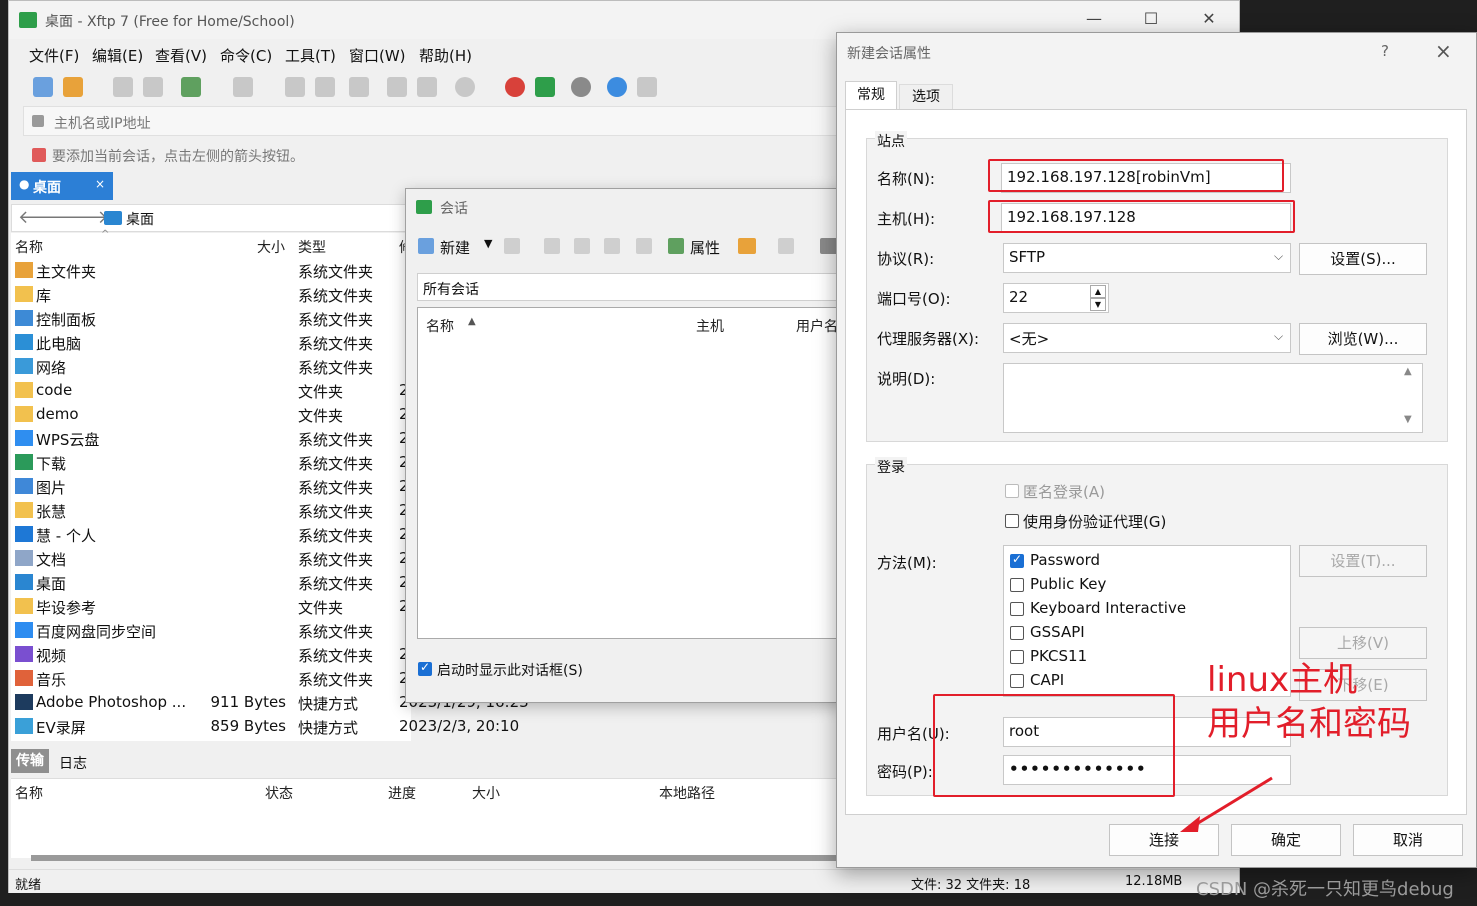  What do you see at coordinates (488, 243) in the screenshot?
I see `dropdown-arrow-icon: ▼` at bounding box center [488, 243].